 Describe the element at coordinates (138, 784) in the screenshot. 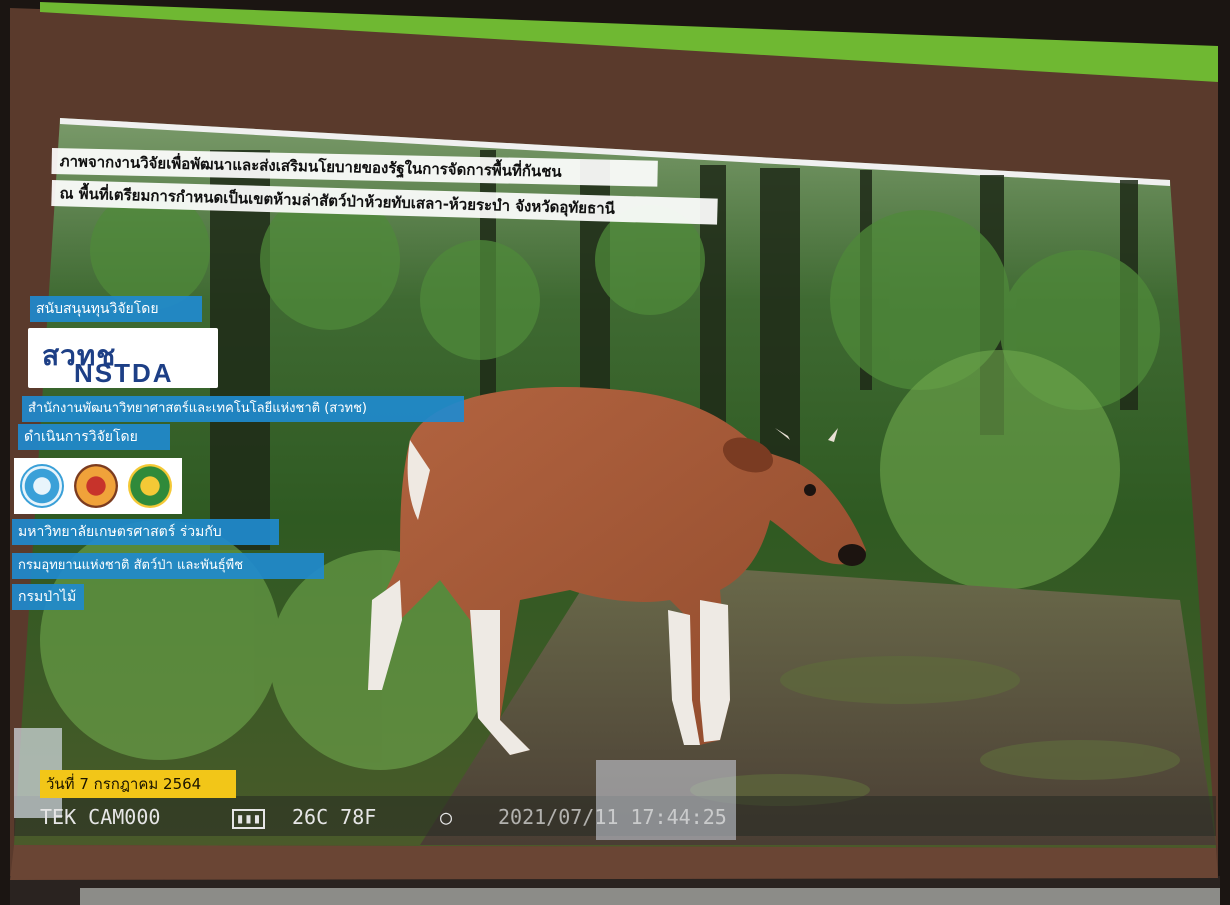

I see `date-label: วันที่ 7 กรกฎาคม 2564` at that location.